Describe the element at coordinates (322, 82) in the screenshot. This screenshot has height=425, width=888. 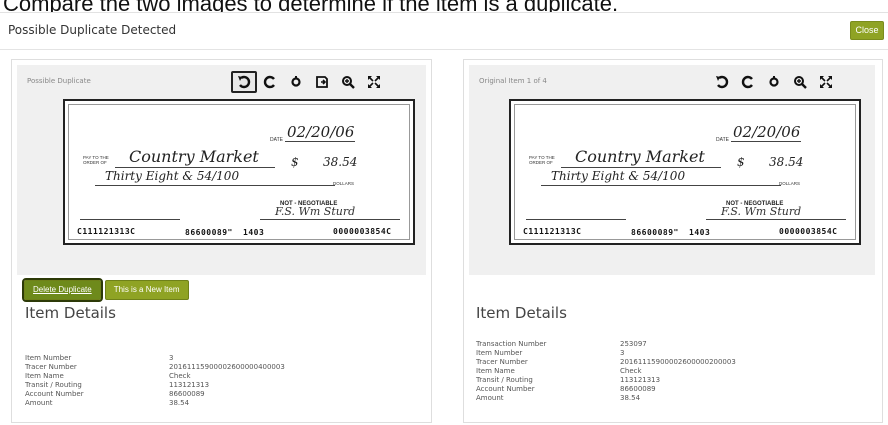
I see `flip-icon` at that location.